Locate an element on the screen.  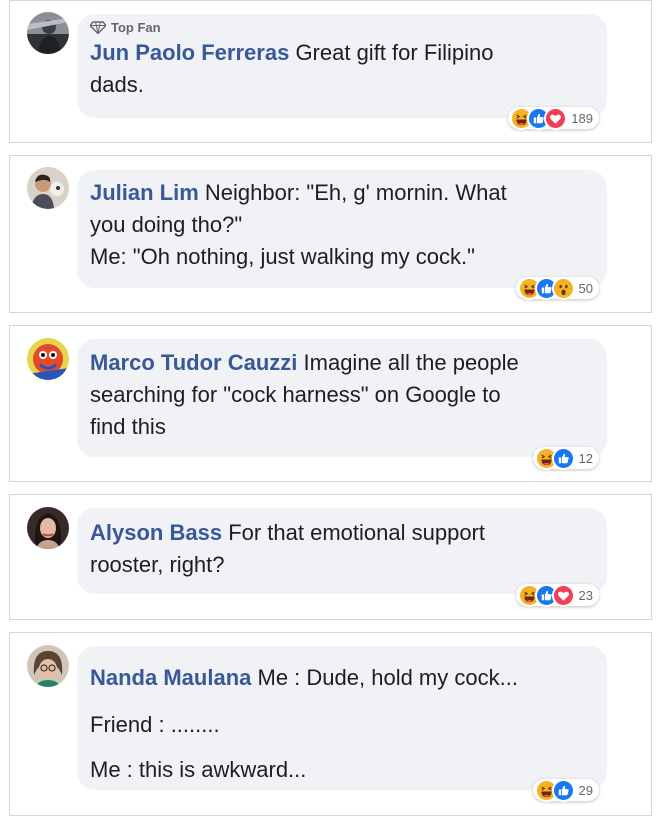
comment-text: Me: "Oh nothing, just walking my cock." is located at coordinates (282, 256).